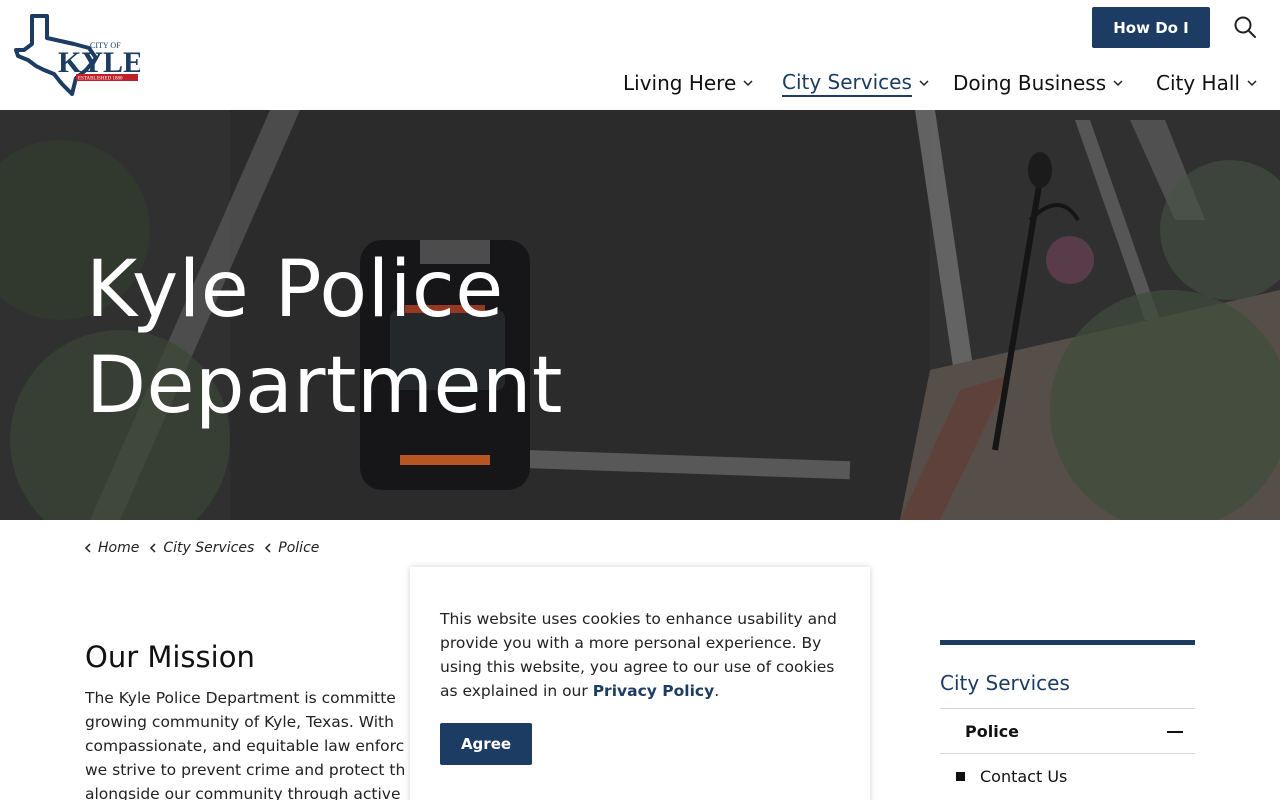 This screenshot has height=800, width=1280. I want to click on nav-city-services: City Services, so click(856, 83).